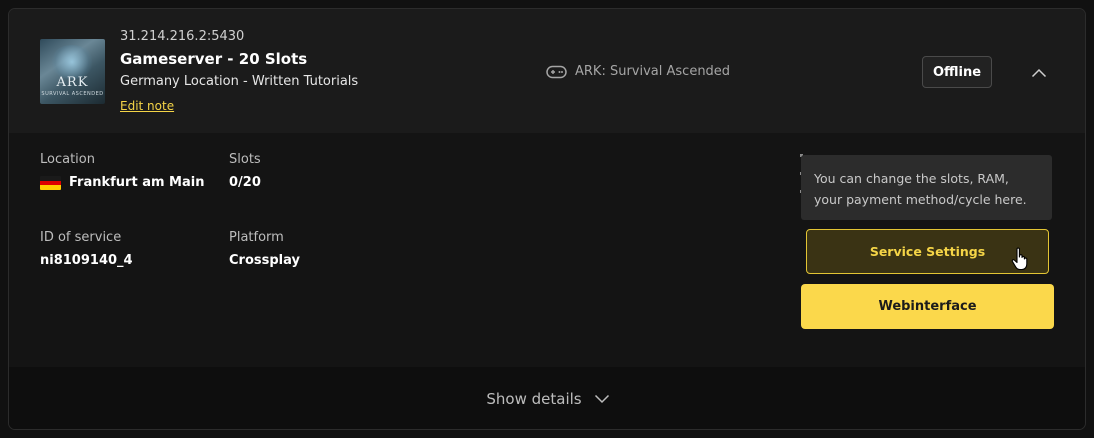  Describe the element at coordinates (86, 260) in the screenshot. I see `service-id-value: ni8109140_4` at that location.